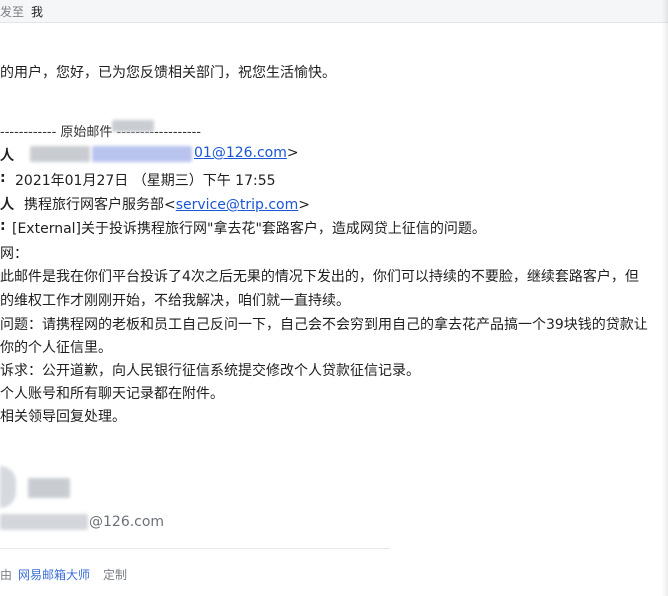 This screenshot has width=668, height=596. I want to click on window-edge-shadow, so click(665, 298).